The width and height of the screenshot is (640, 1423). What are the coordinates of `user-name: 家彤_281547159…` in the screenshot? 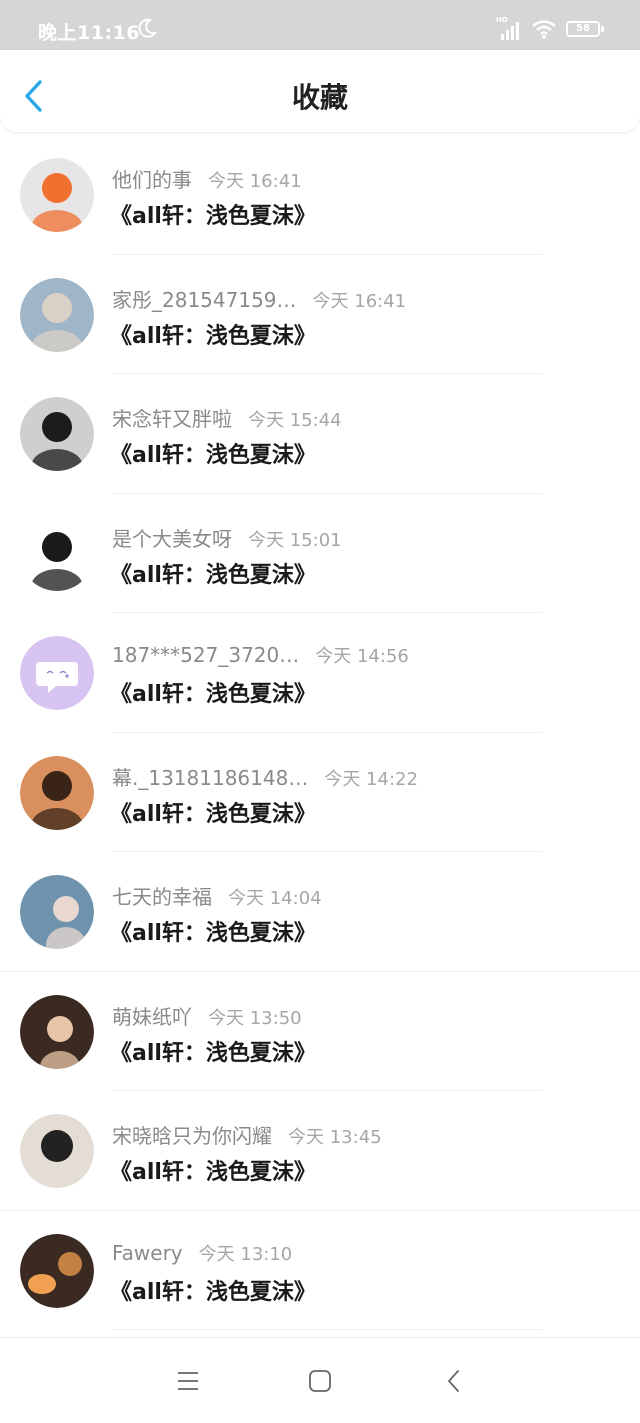 It's located at (204, 299).